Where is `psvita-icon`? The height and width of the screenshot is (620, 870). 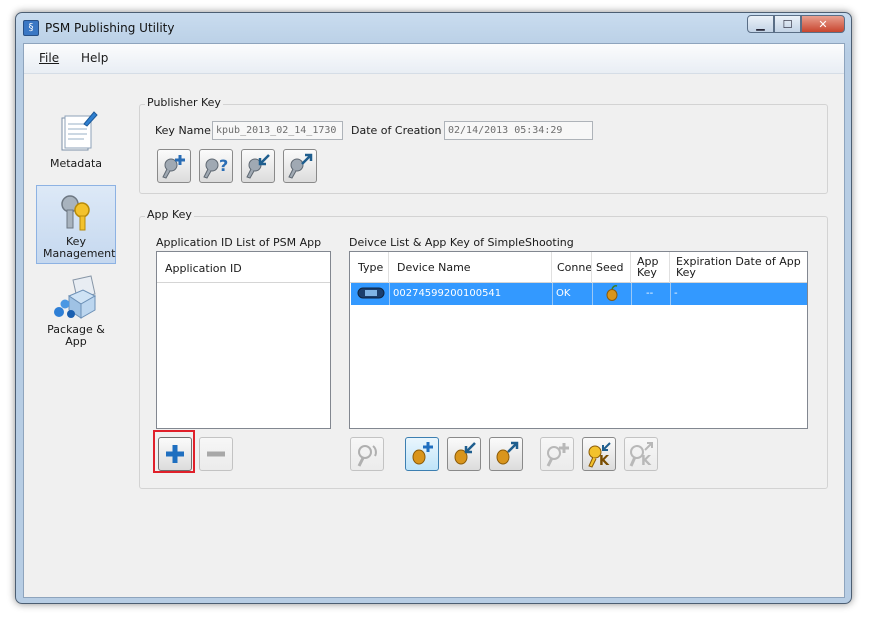
psvita-icon is located at coordinates (371, 293).